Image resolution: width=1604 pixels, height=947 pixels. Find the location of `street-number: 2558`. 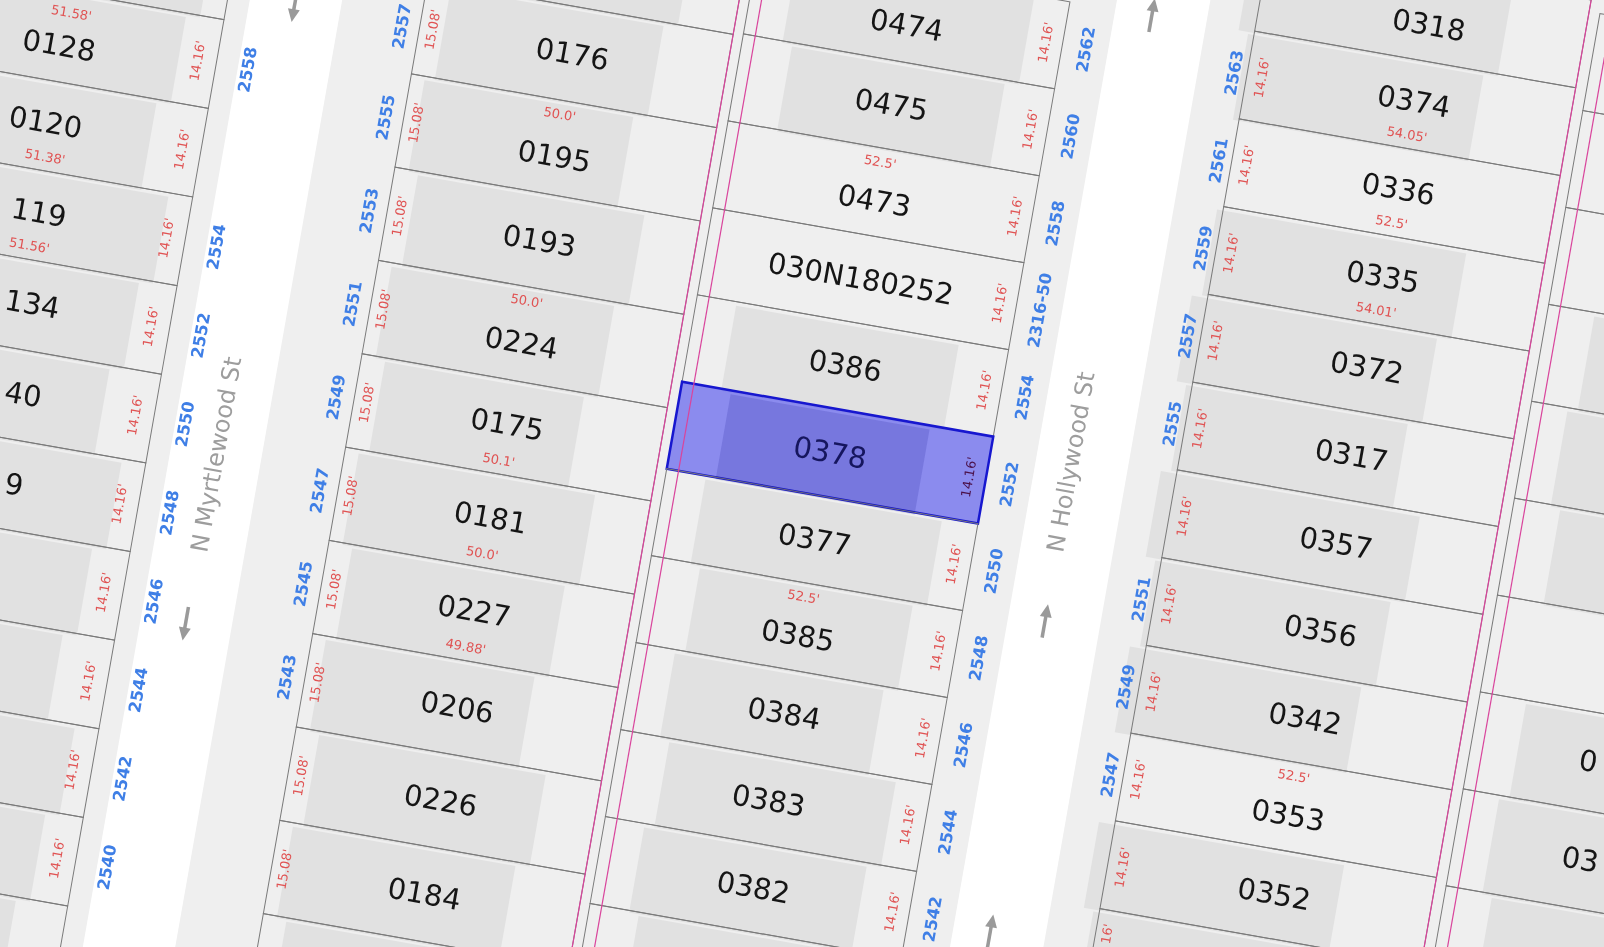

street-number: 2558 is located at coordinates (1055, 223).